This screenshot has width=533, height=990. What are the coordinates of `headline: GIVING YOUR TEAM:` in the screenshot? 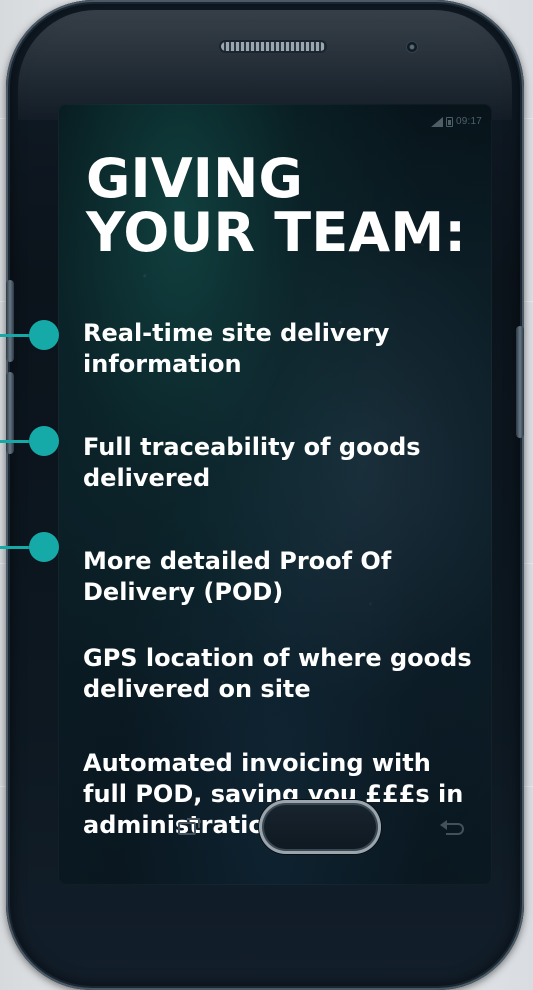 It's located at (281, 206).